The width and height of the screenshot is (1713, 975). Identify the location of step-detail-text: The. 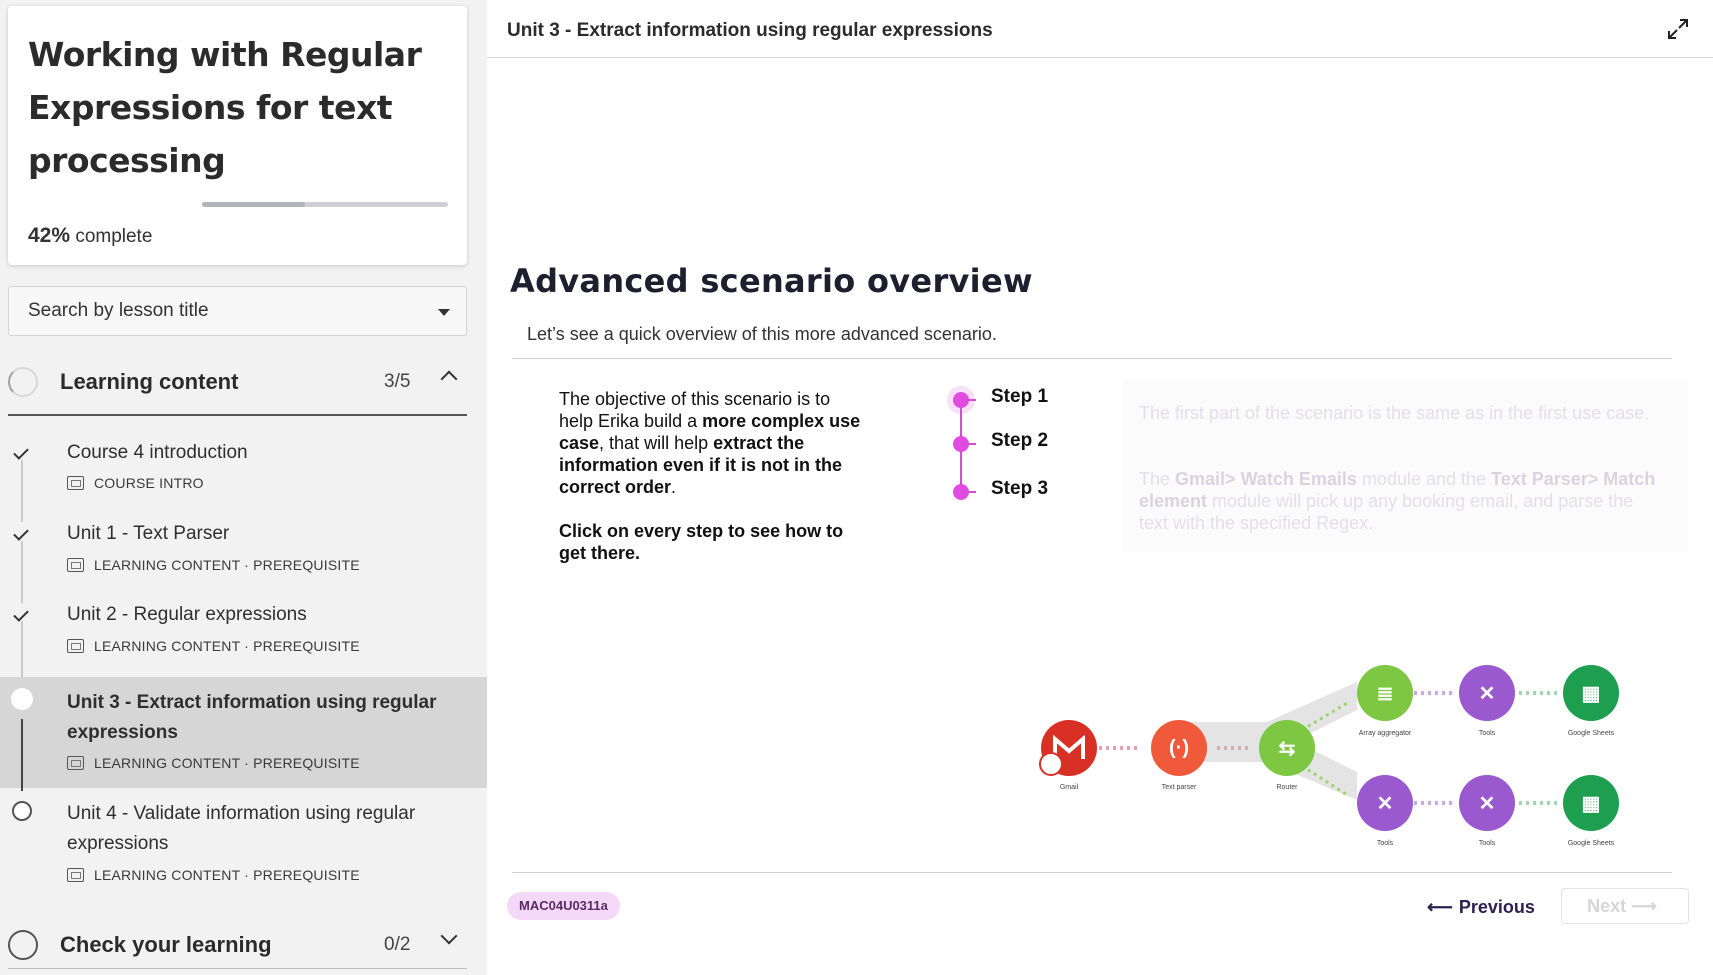
(1157, 479).